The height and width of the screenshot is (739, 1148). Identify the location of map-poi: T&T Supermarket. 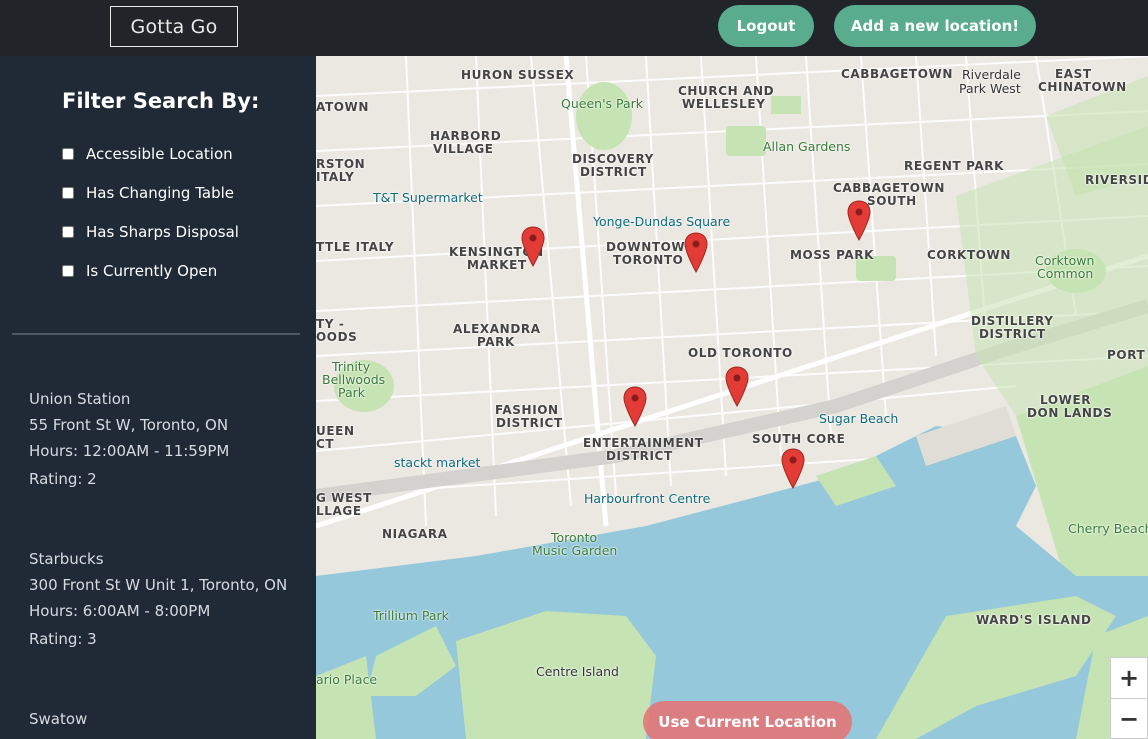
(428, 197).